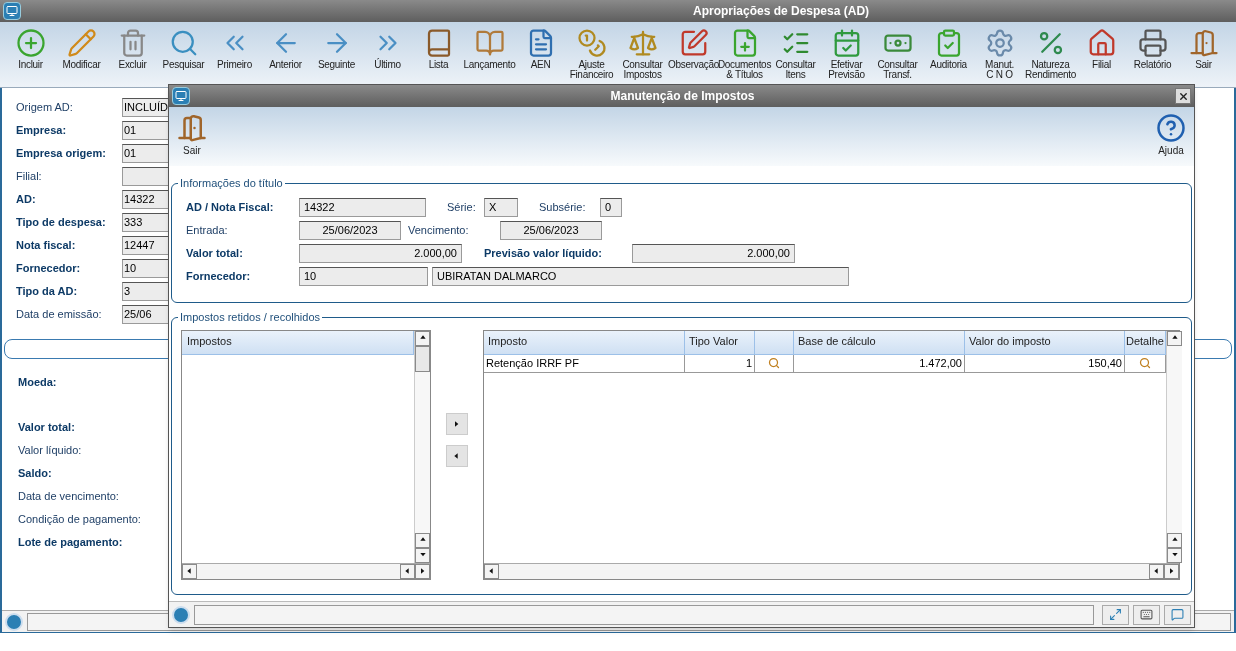 The width and height of the screenshot is (1236, 651). What do you see at coordinates (336, 55) in the screenshot?
I see `toolbar-button: Seguinte` at bounding box center [336, 55].